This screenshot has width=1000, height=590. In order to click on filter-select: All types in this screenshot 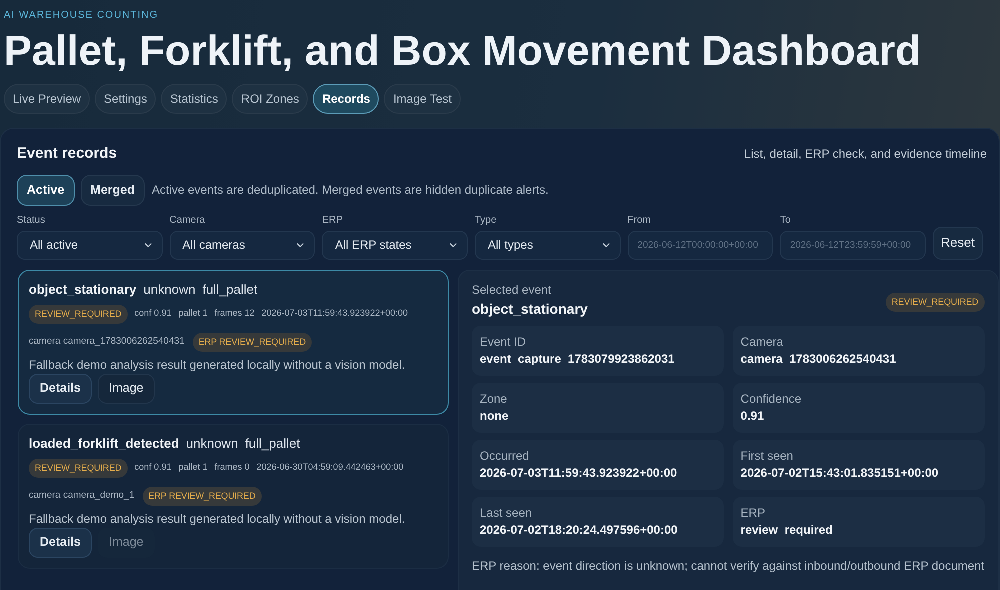, I will do `click(548, 245)`.